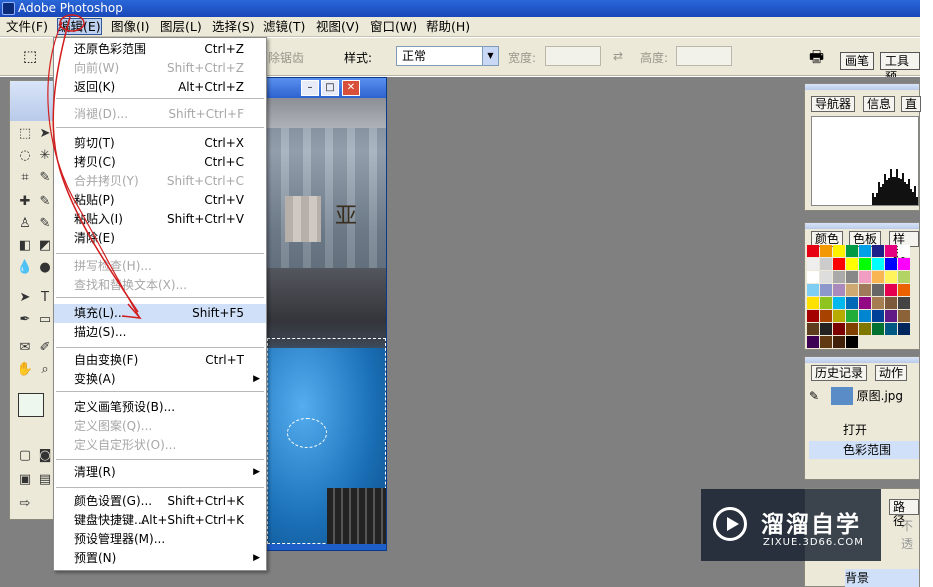  Describe the element at coordinates (160, 558) in the screenshot. I see `edit-menu-item: 预置(N) ▶` at that location.